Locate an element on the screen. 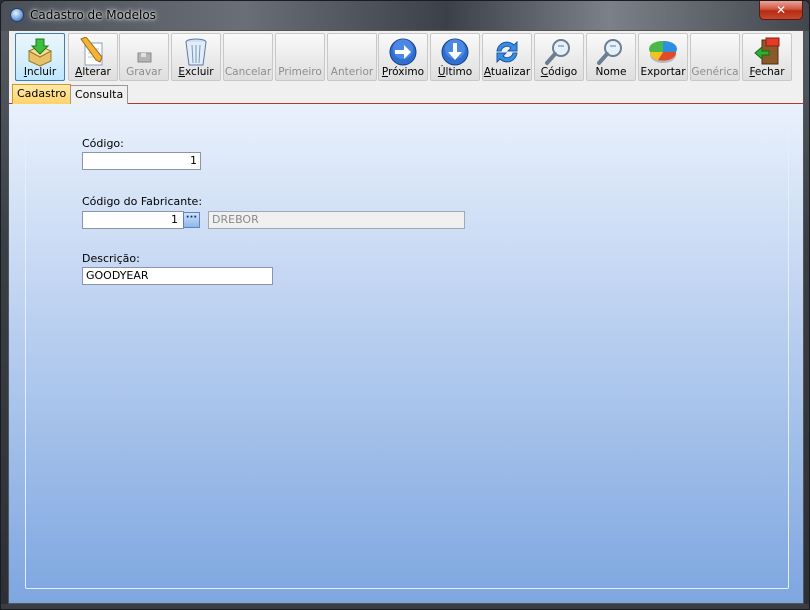 This screenshot has width=810, height=610. proximo-label: Próximo is located at coordinates (403, 72).